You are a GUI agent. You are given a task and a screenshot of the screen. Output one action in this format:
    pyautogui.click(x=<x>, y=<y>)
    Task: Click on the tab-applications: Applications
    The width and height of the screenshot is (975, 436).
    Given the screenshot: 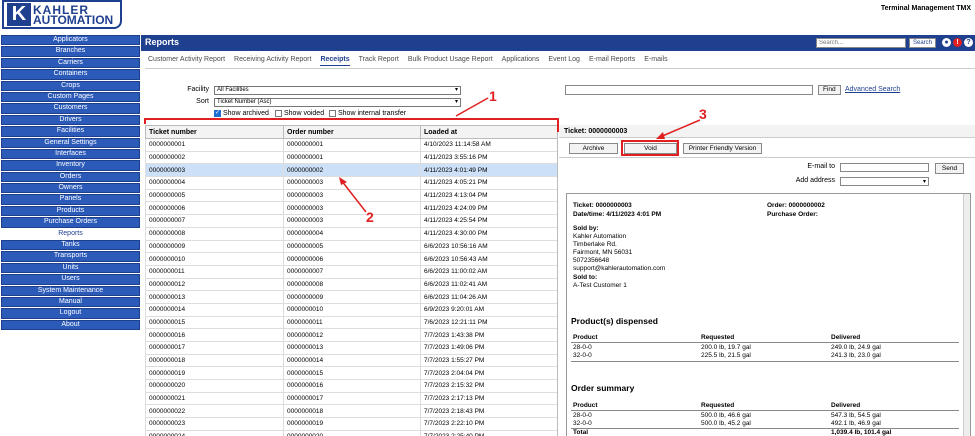 What is the action you would take?
    pyautogui.click(x=521, y=61)
    